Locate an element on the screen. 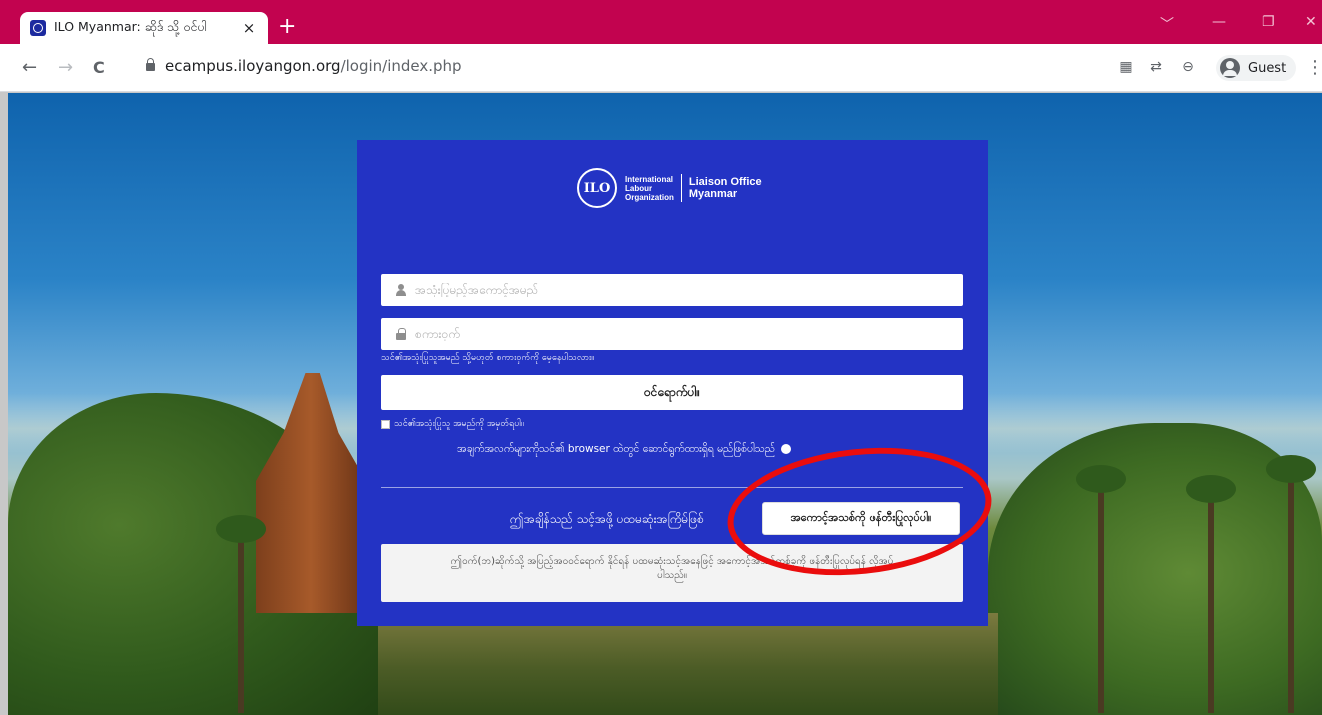 The height and width of the screenshot is (715, 1322). close-window-button: ✕ is located at coordinates (1311, 22).